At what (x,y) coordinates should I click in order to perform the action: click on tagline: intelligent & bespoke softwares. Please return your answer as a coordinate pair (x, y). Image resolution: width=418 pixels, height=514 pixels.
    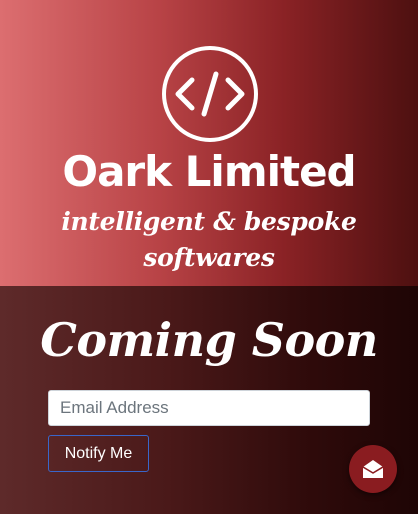
    Looking at the image, I should click on (209, 239).